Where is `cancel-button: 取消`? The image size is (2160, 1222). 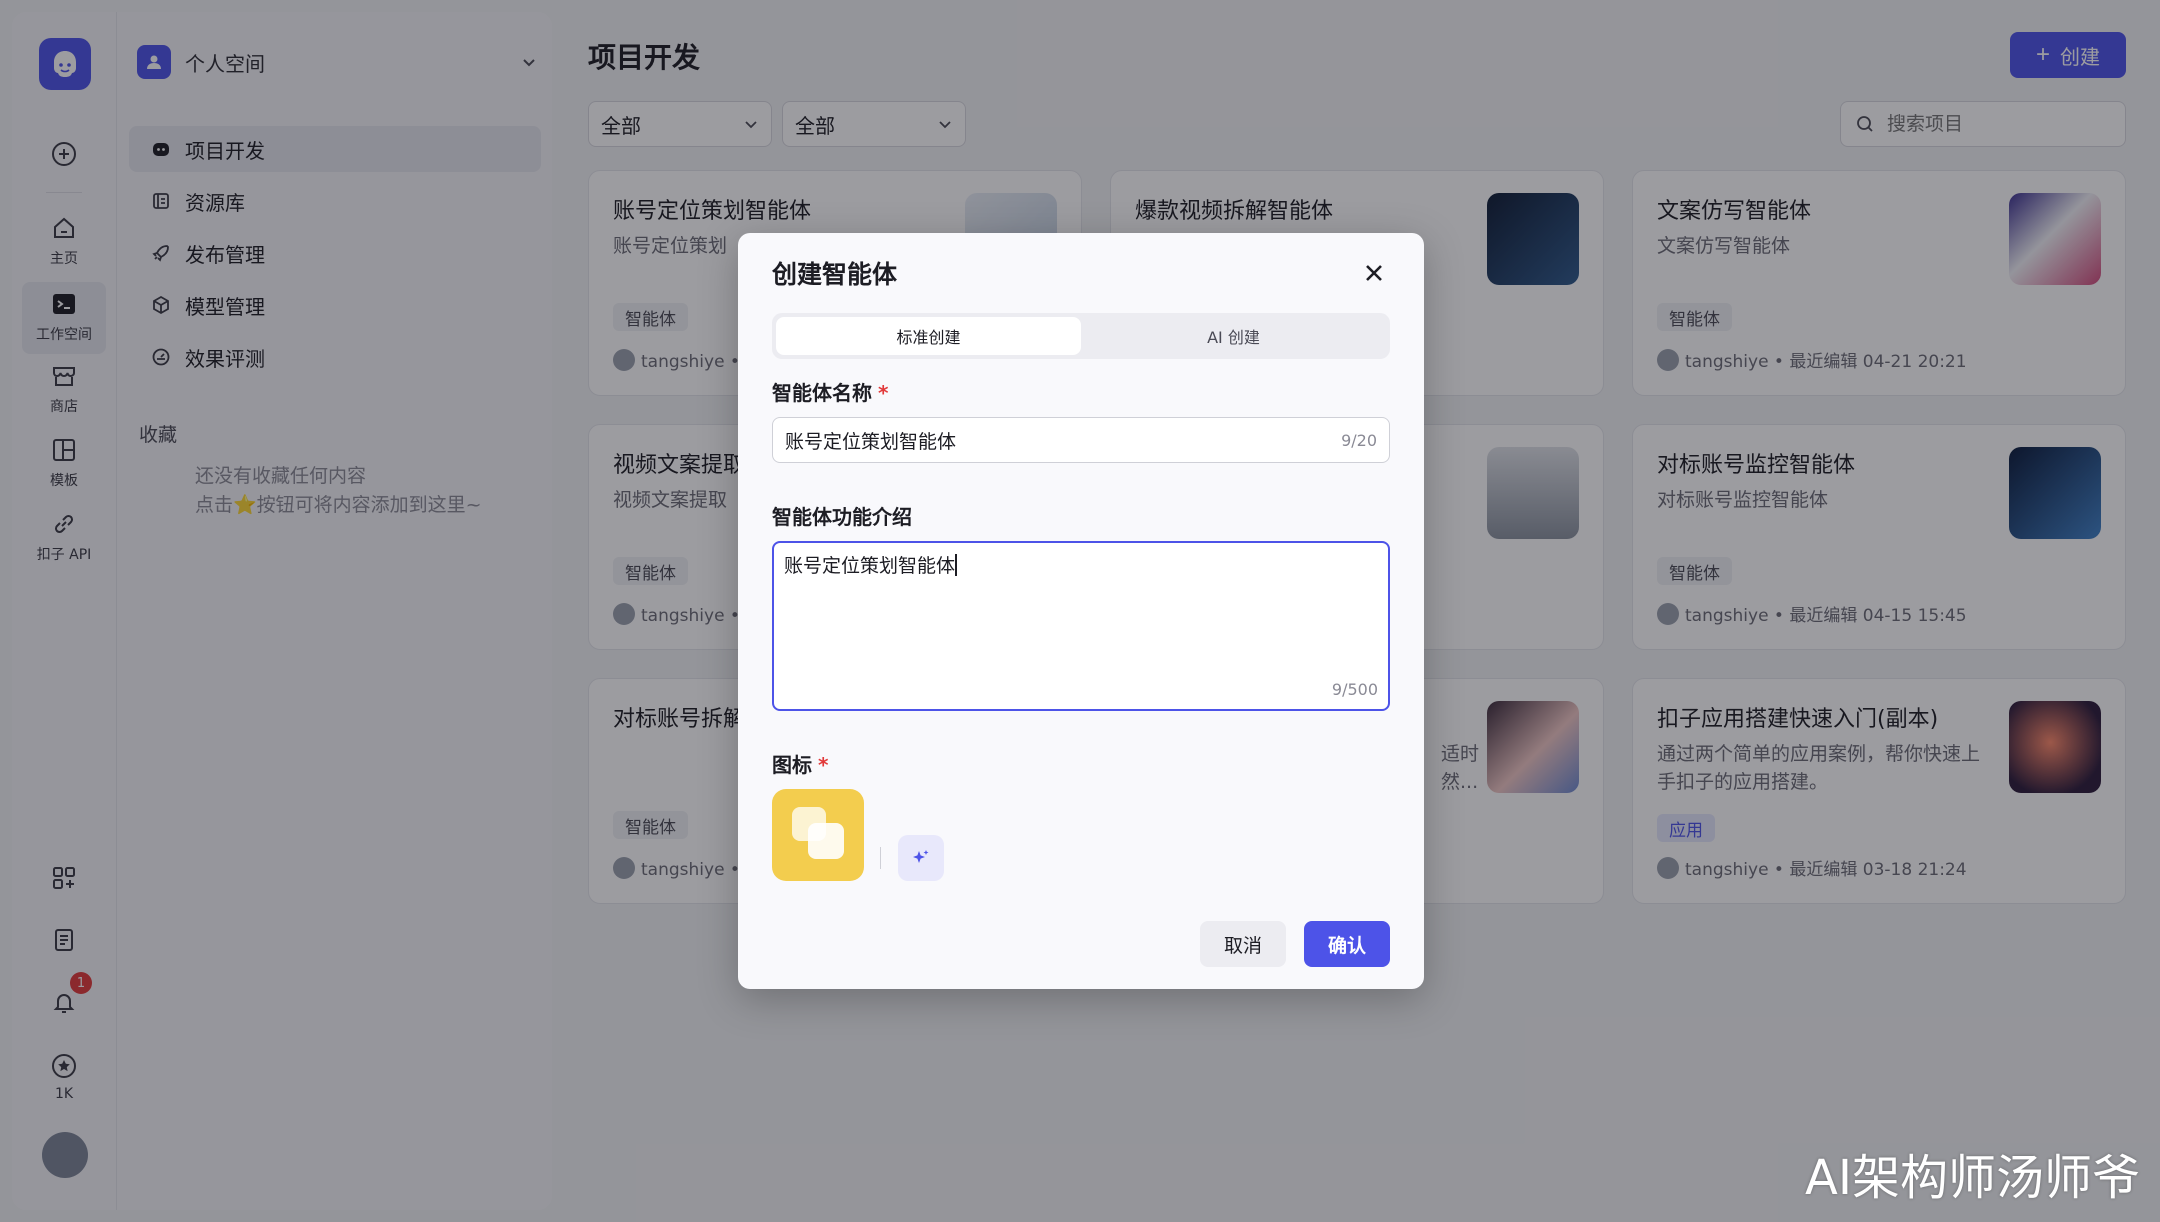 cancel-button: 取消 is located at coordinates (1243, 944).